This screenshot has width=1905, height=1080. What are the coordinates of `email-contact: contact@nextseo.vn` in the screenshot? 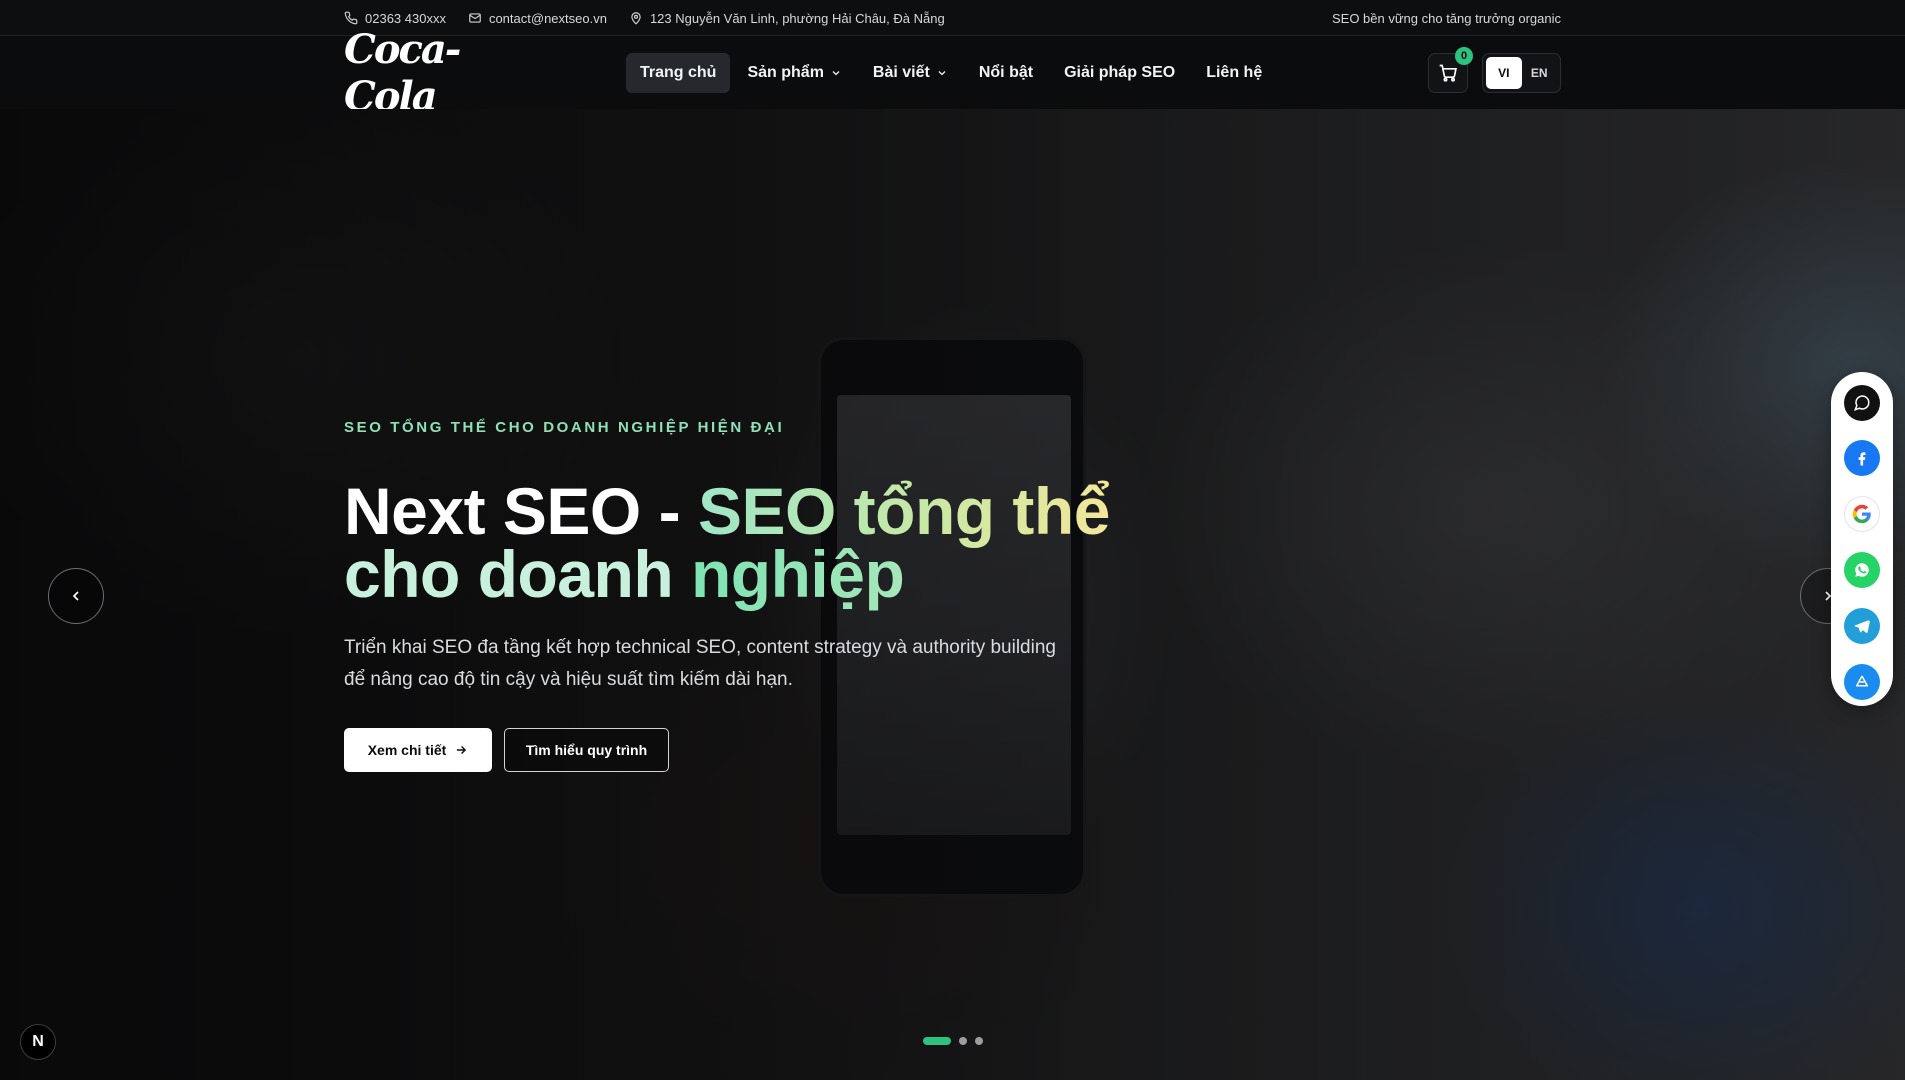 It's located at (537, 18).